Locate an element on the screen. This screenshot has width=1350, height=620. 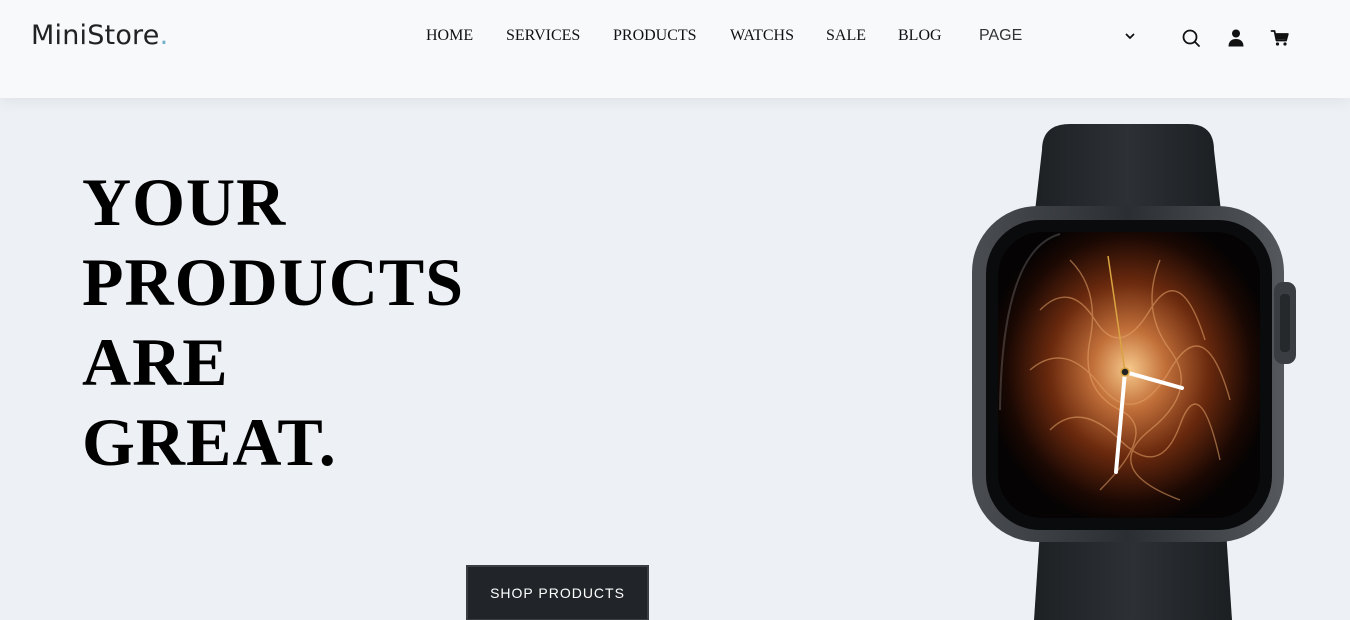
search-icon is located at coordinates (1191, 38).